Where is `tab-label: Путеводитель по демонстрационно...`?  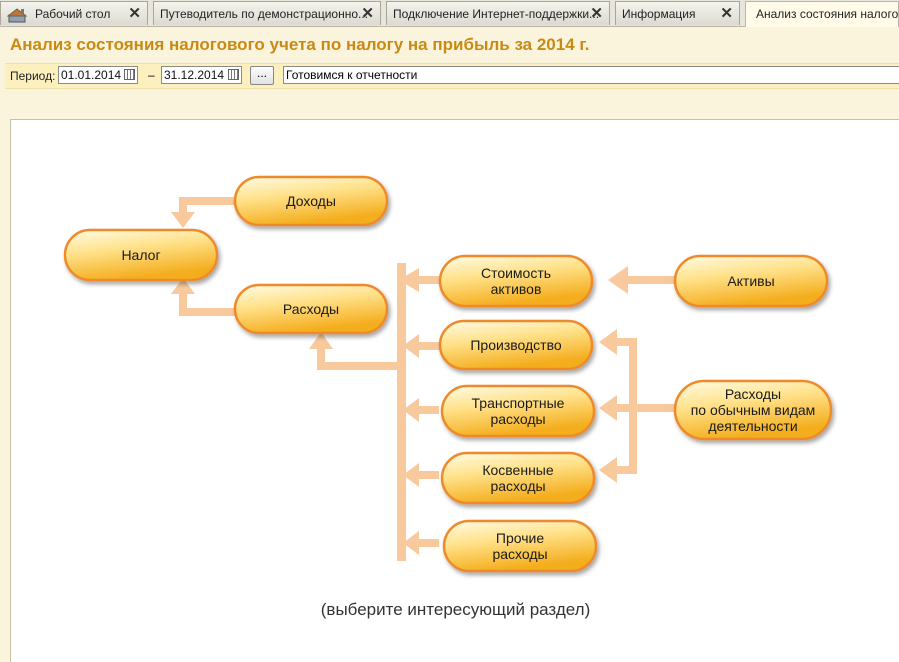
tab-label: Путеводитель по демонстрационно... is located at coordinates (264, 14).